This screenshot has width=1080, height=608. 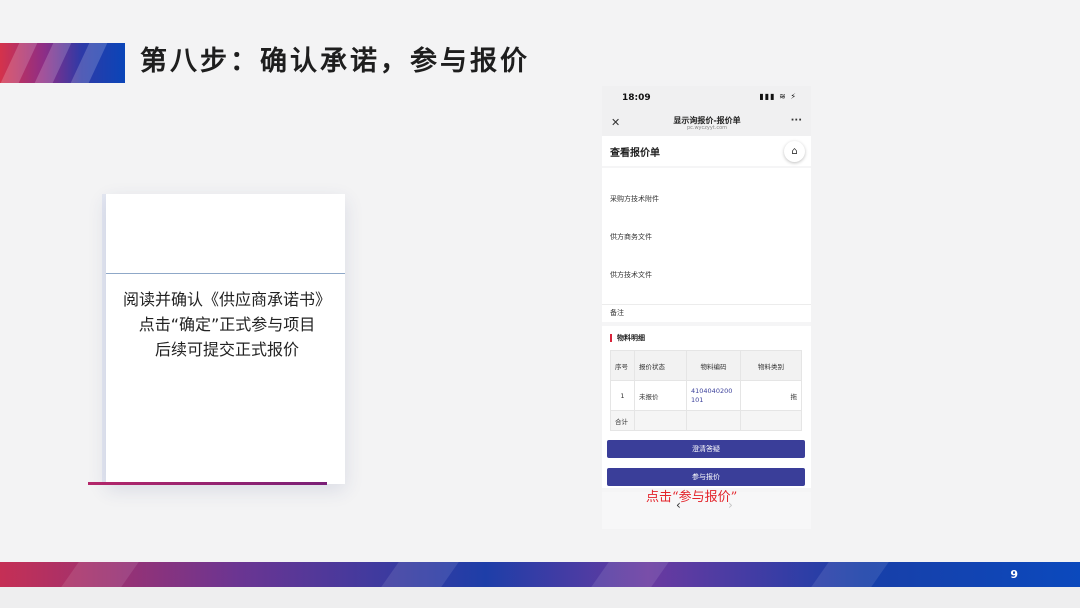 I want to click on instruction-text: 阅读并确认《供应商承诺书》 点击“确定”正式参与项目 后续可提交正式报价, so click(x=227, y=324).